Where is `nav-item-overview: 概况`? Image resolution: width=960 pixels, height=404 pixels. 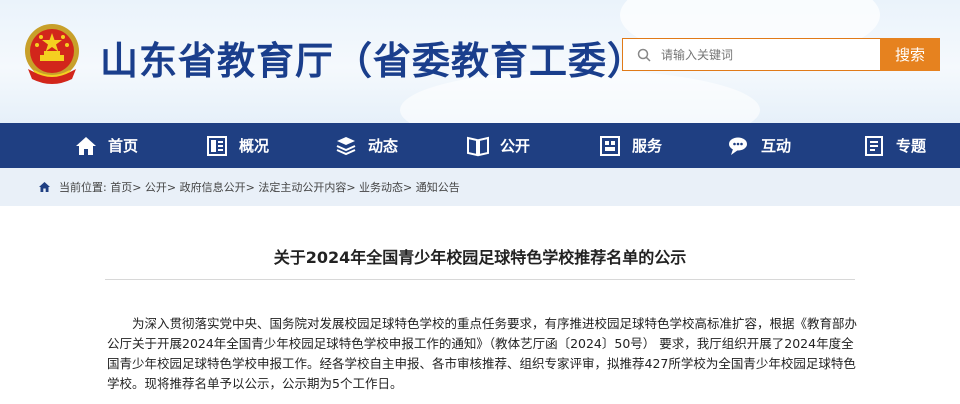 nav-item-overview: 概况 is located at coordinates (237, 145).